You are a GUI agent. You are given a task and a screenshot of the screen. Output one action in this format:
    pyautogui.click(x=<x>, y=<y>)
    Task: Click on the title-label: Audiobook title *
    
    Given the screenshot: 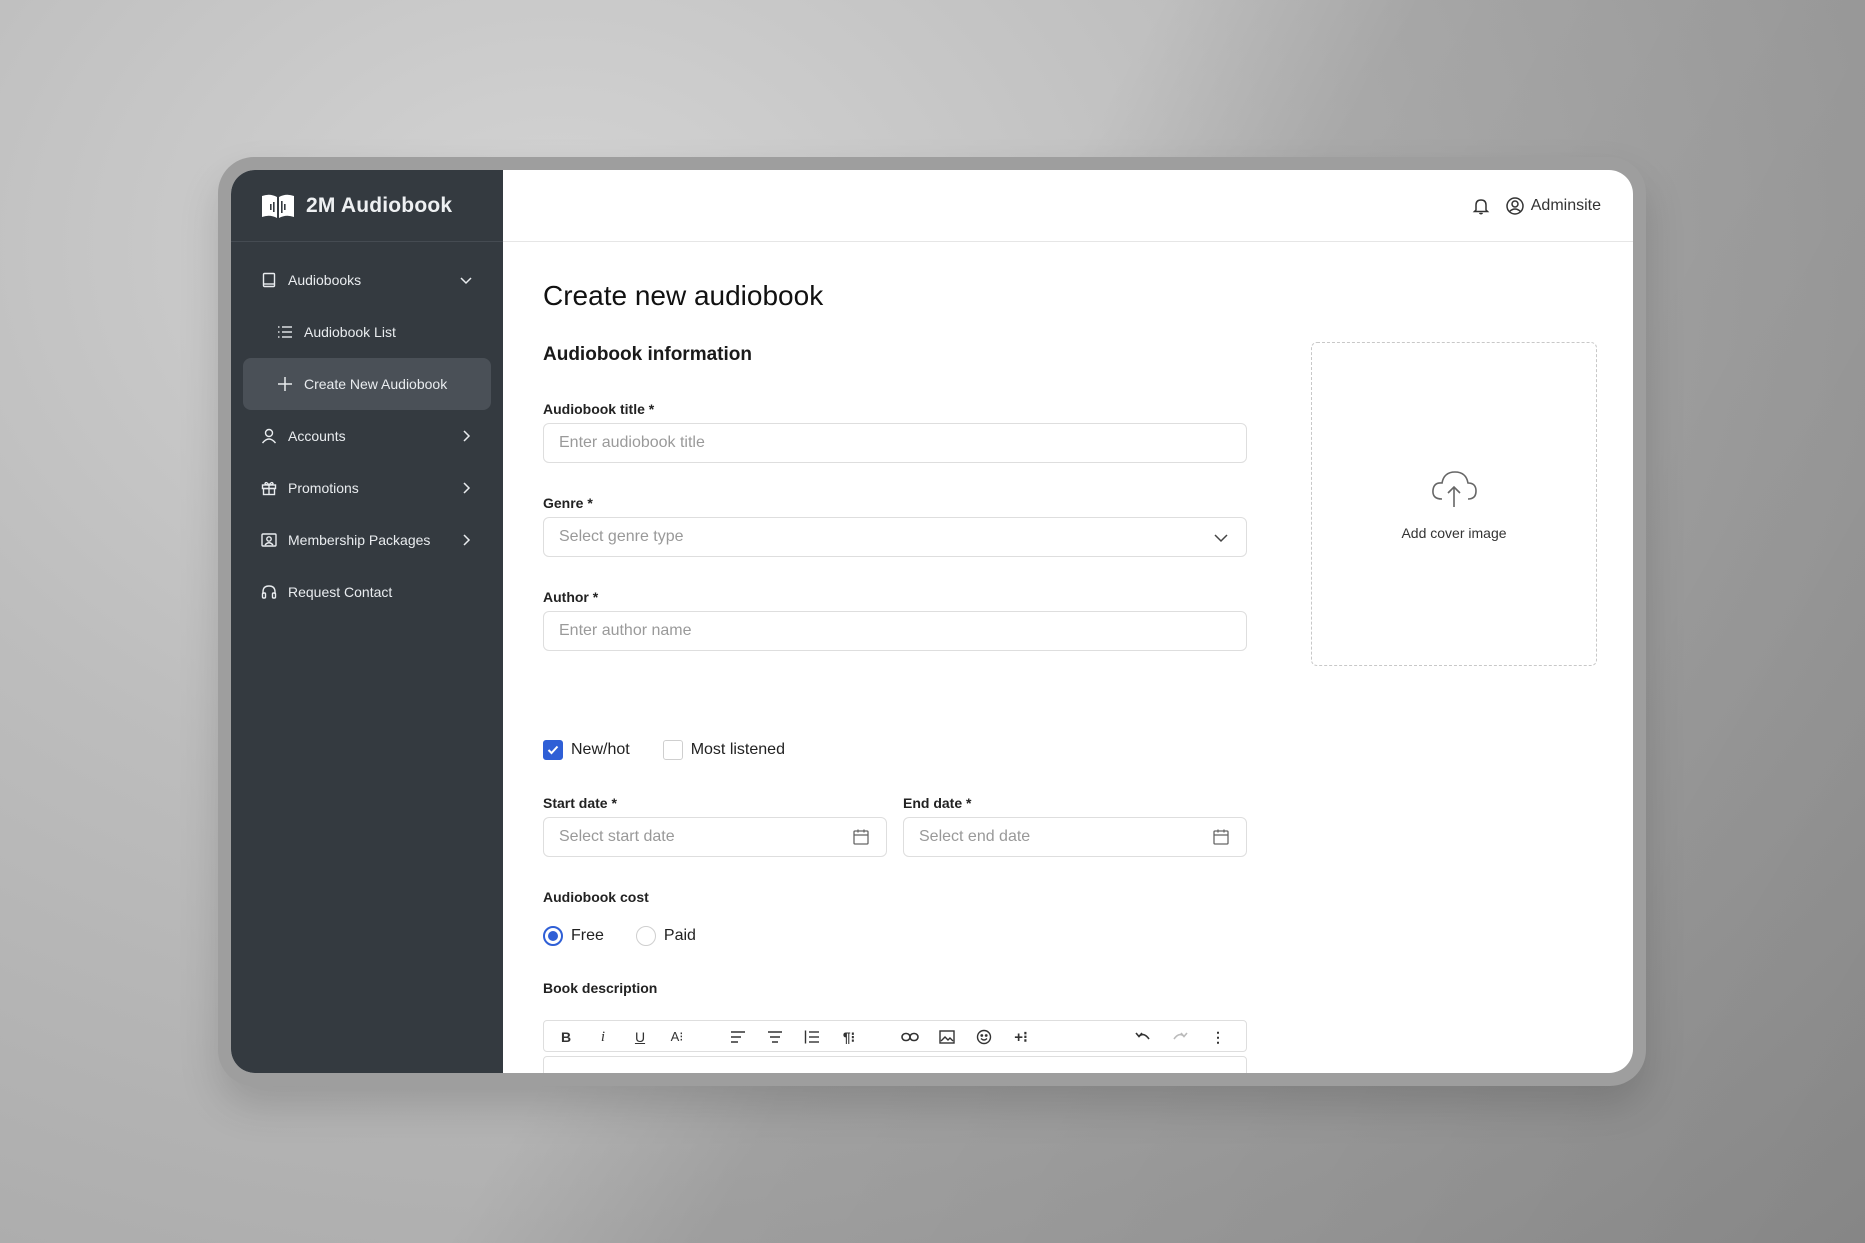 What is the action you would take?
    pyautogui.click(x=599, y=409)
    